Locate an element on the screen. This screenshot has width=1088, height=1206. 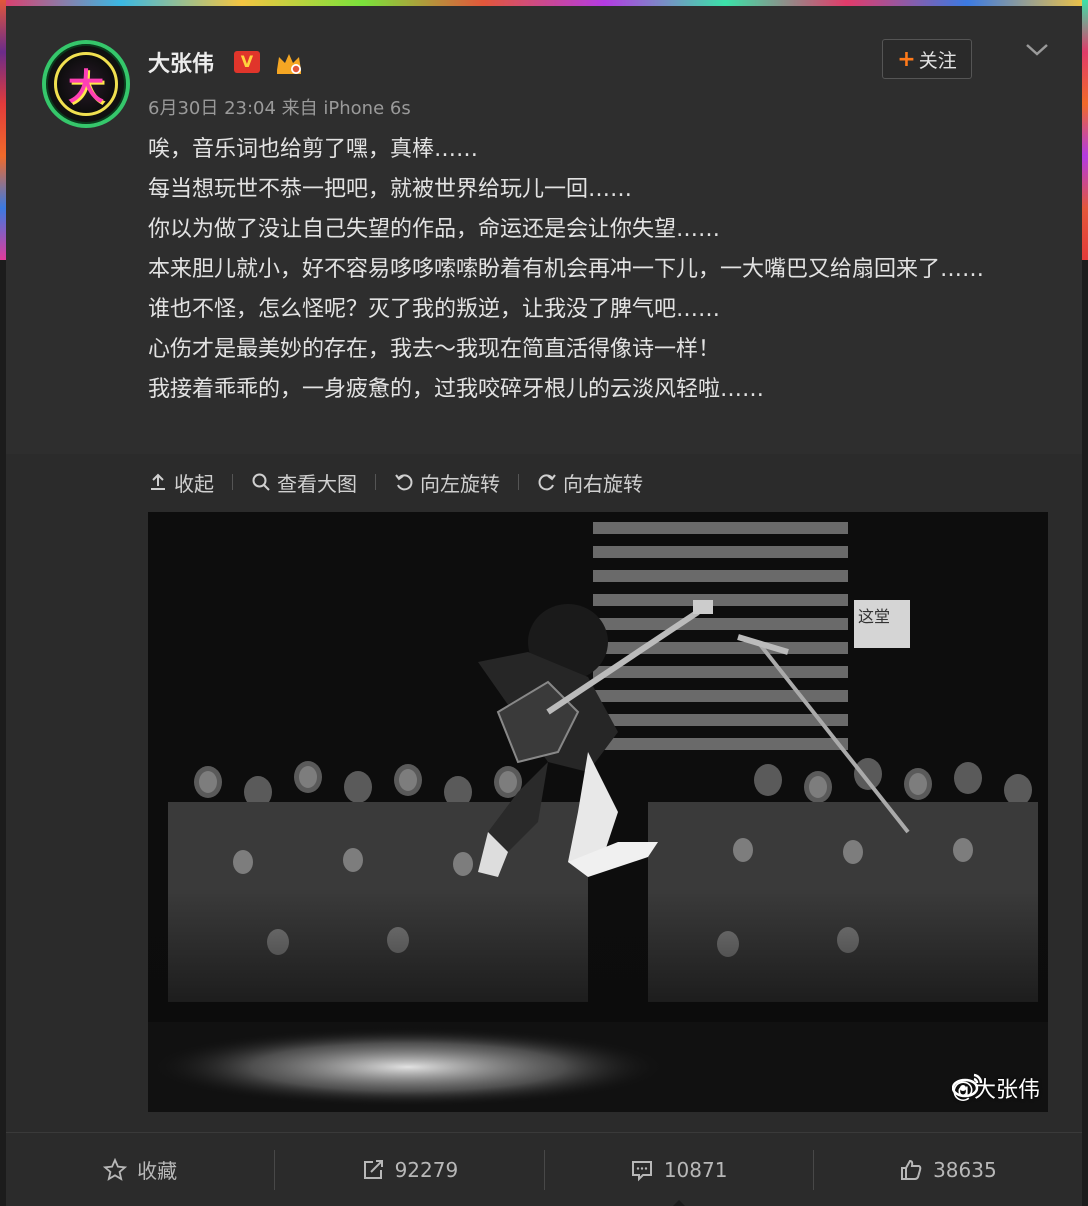
chevron-down-icon is located at coordinates (1037, 49).